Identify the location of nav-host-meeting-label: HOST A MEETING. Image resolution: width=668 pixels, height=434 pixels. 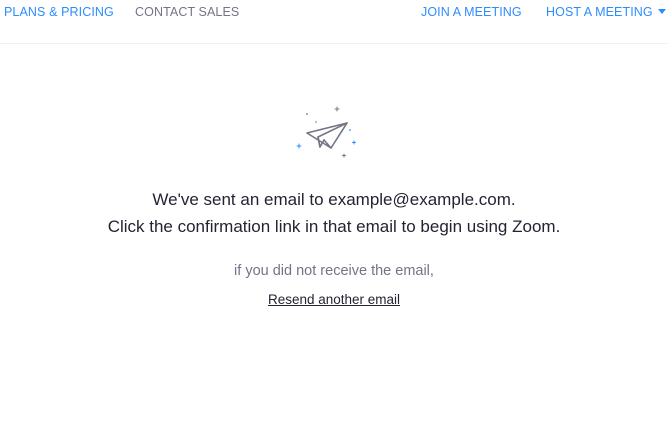
(599, 12).